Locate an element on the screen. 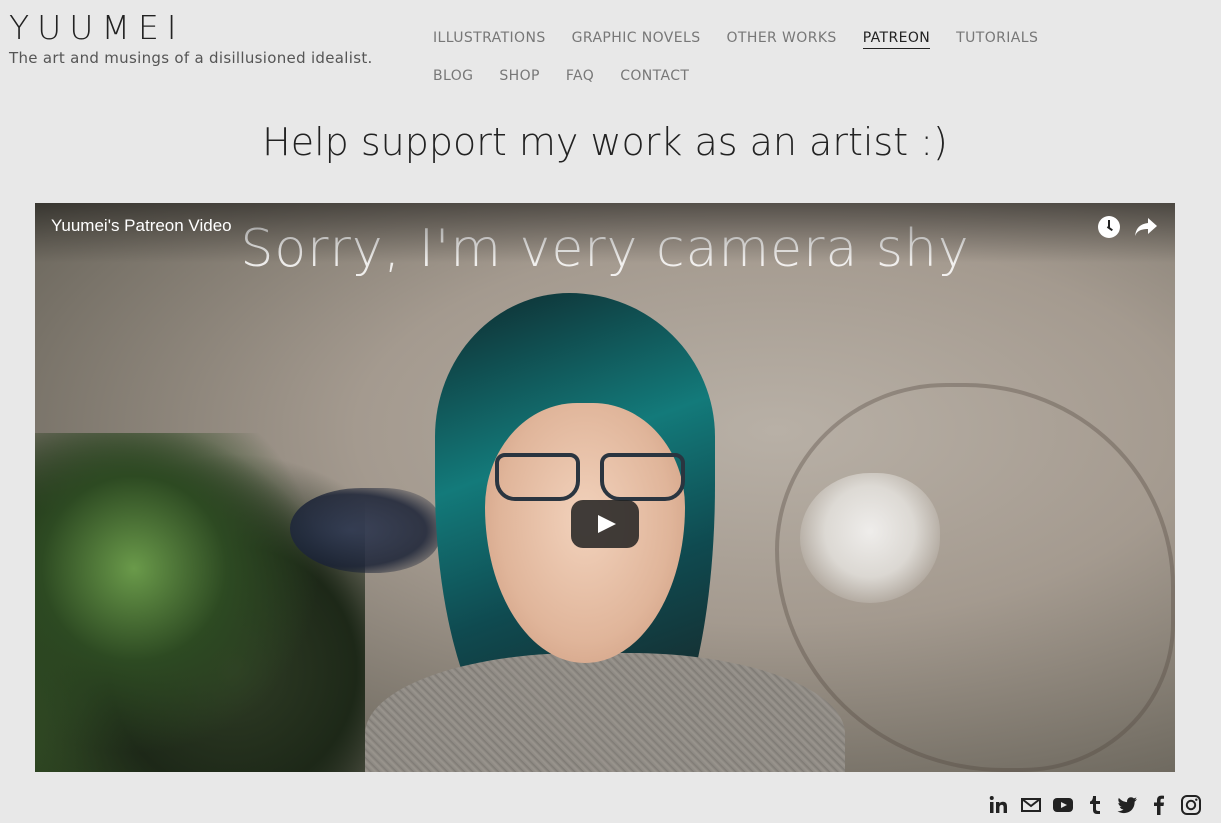 This screenshot has width=1221, height=823. social-links is located at coordinates (1095, 805).